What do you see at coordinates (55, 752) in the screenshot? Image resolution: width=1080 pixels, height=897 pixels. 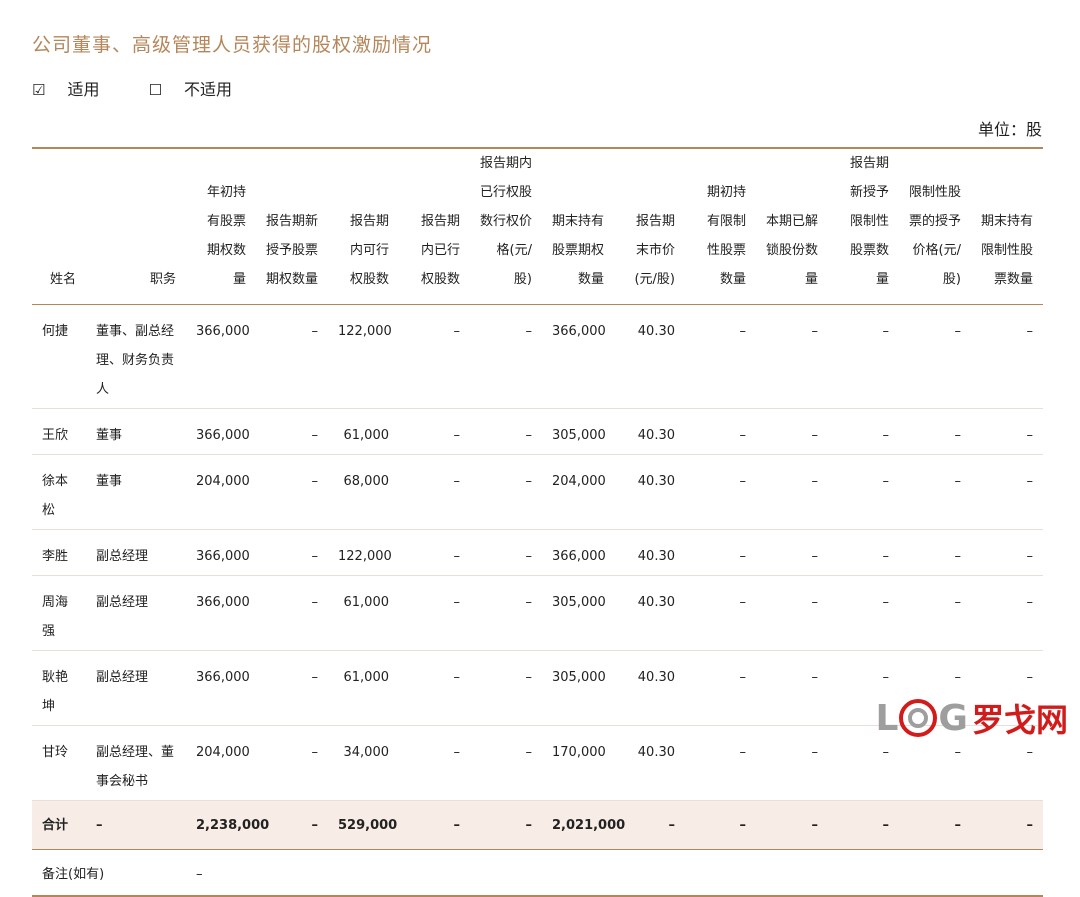 I see `cell-name: 甘玲` at bounding box center [55, 752].